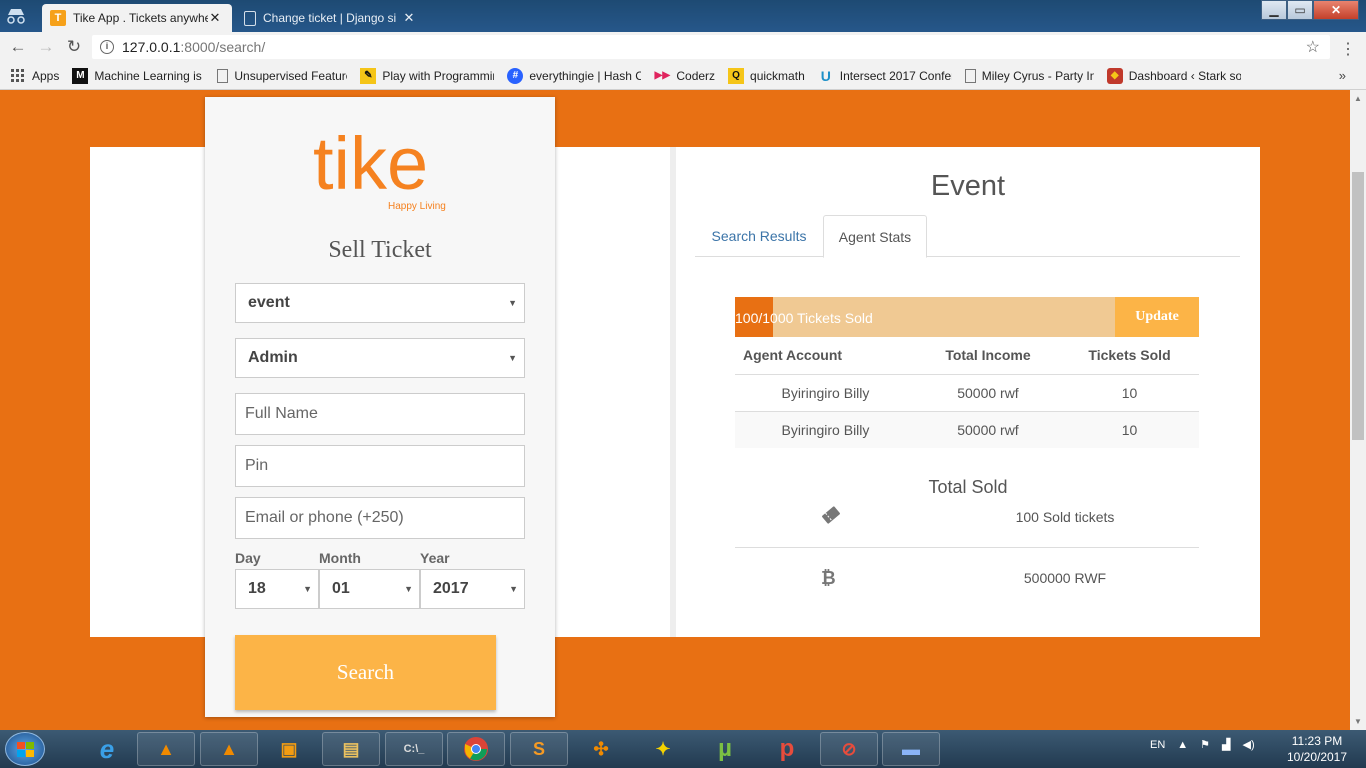 This screenshot has width=1366, height=768. I want to click on reload-icon: ↻, so click(74, 47).